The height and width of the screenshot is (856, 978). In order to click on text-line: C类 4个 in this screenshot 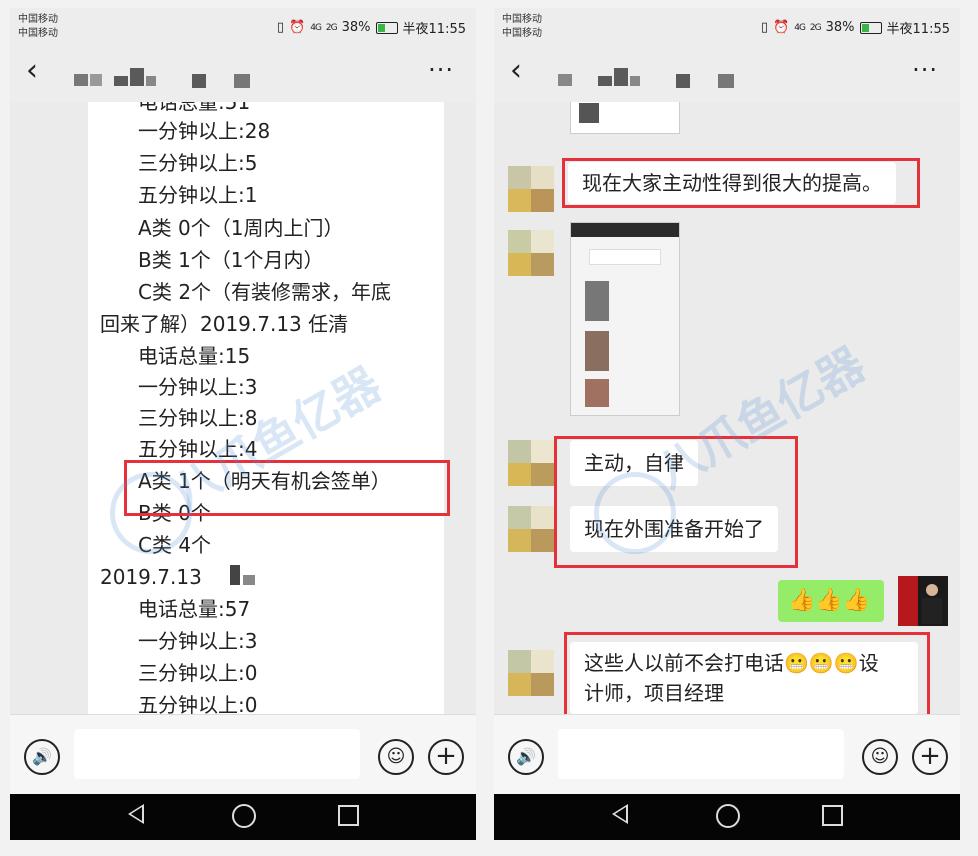, I will do `click(175, 545)`.